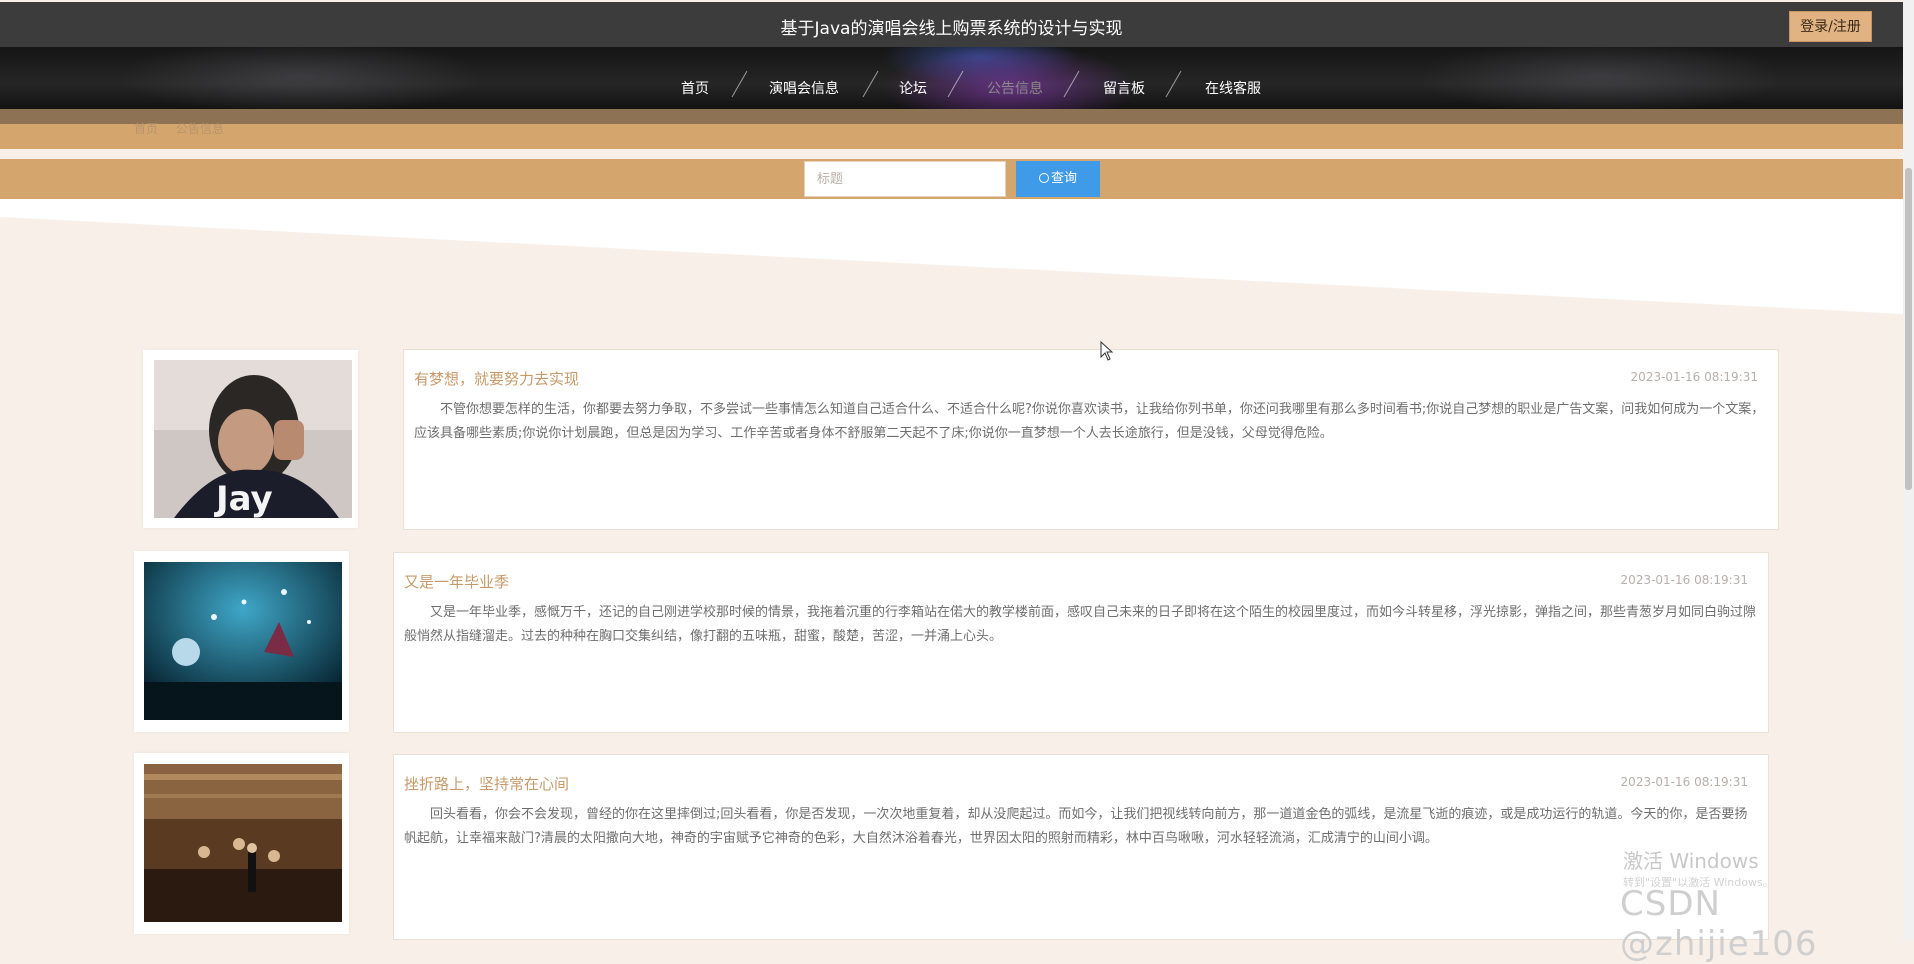  I want to click on search-input, so click(905, 179).